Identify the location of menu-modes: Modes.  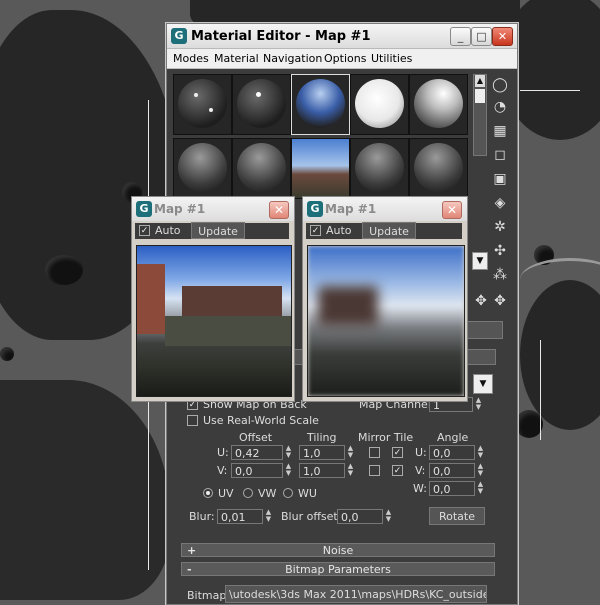
(191, 58).